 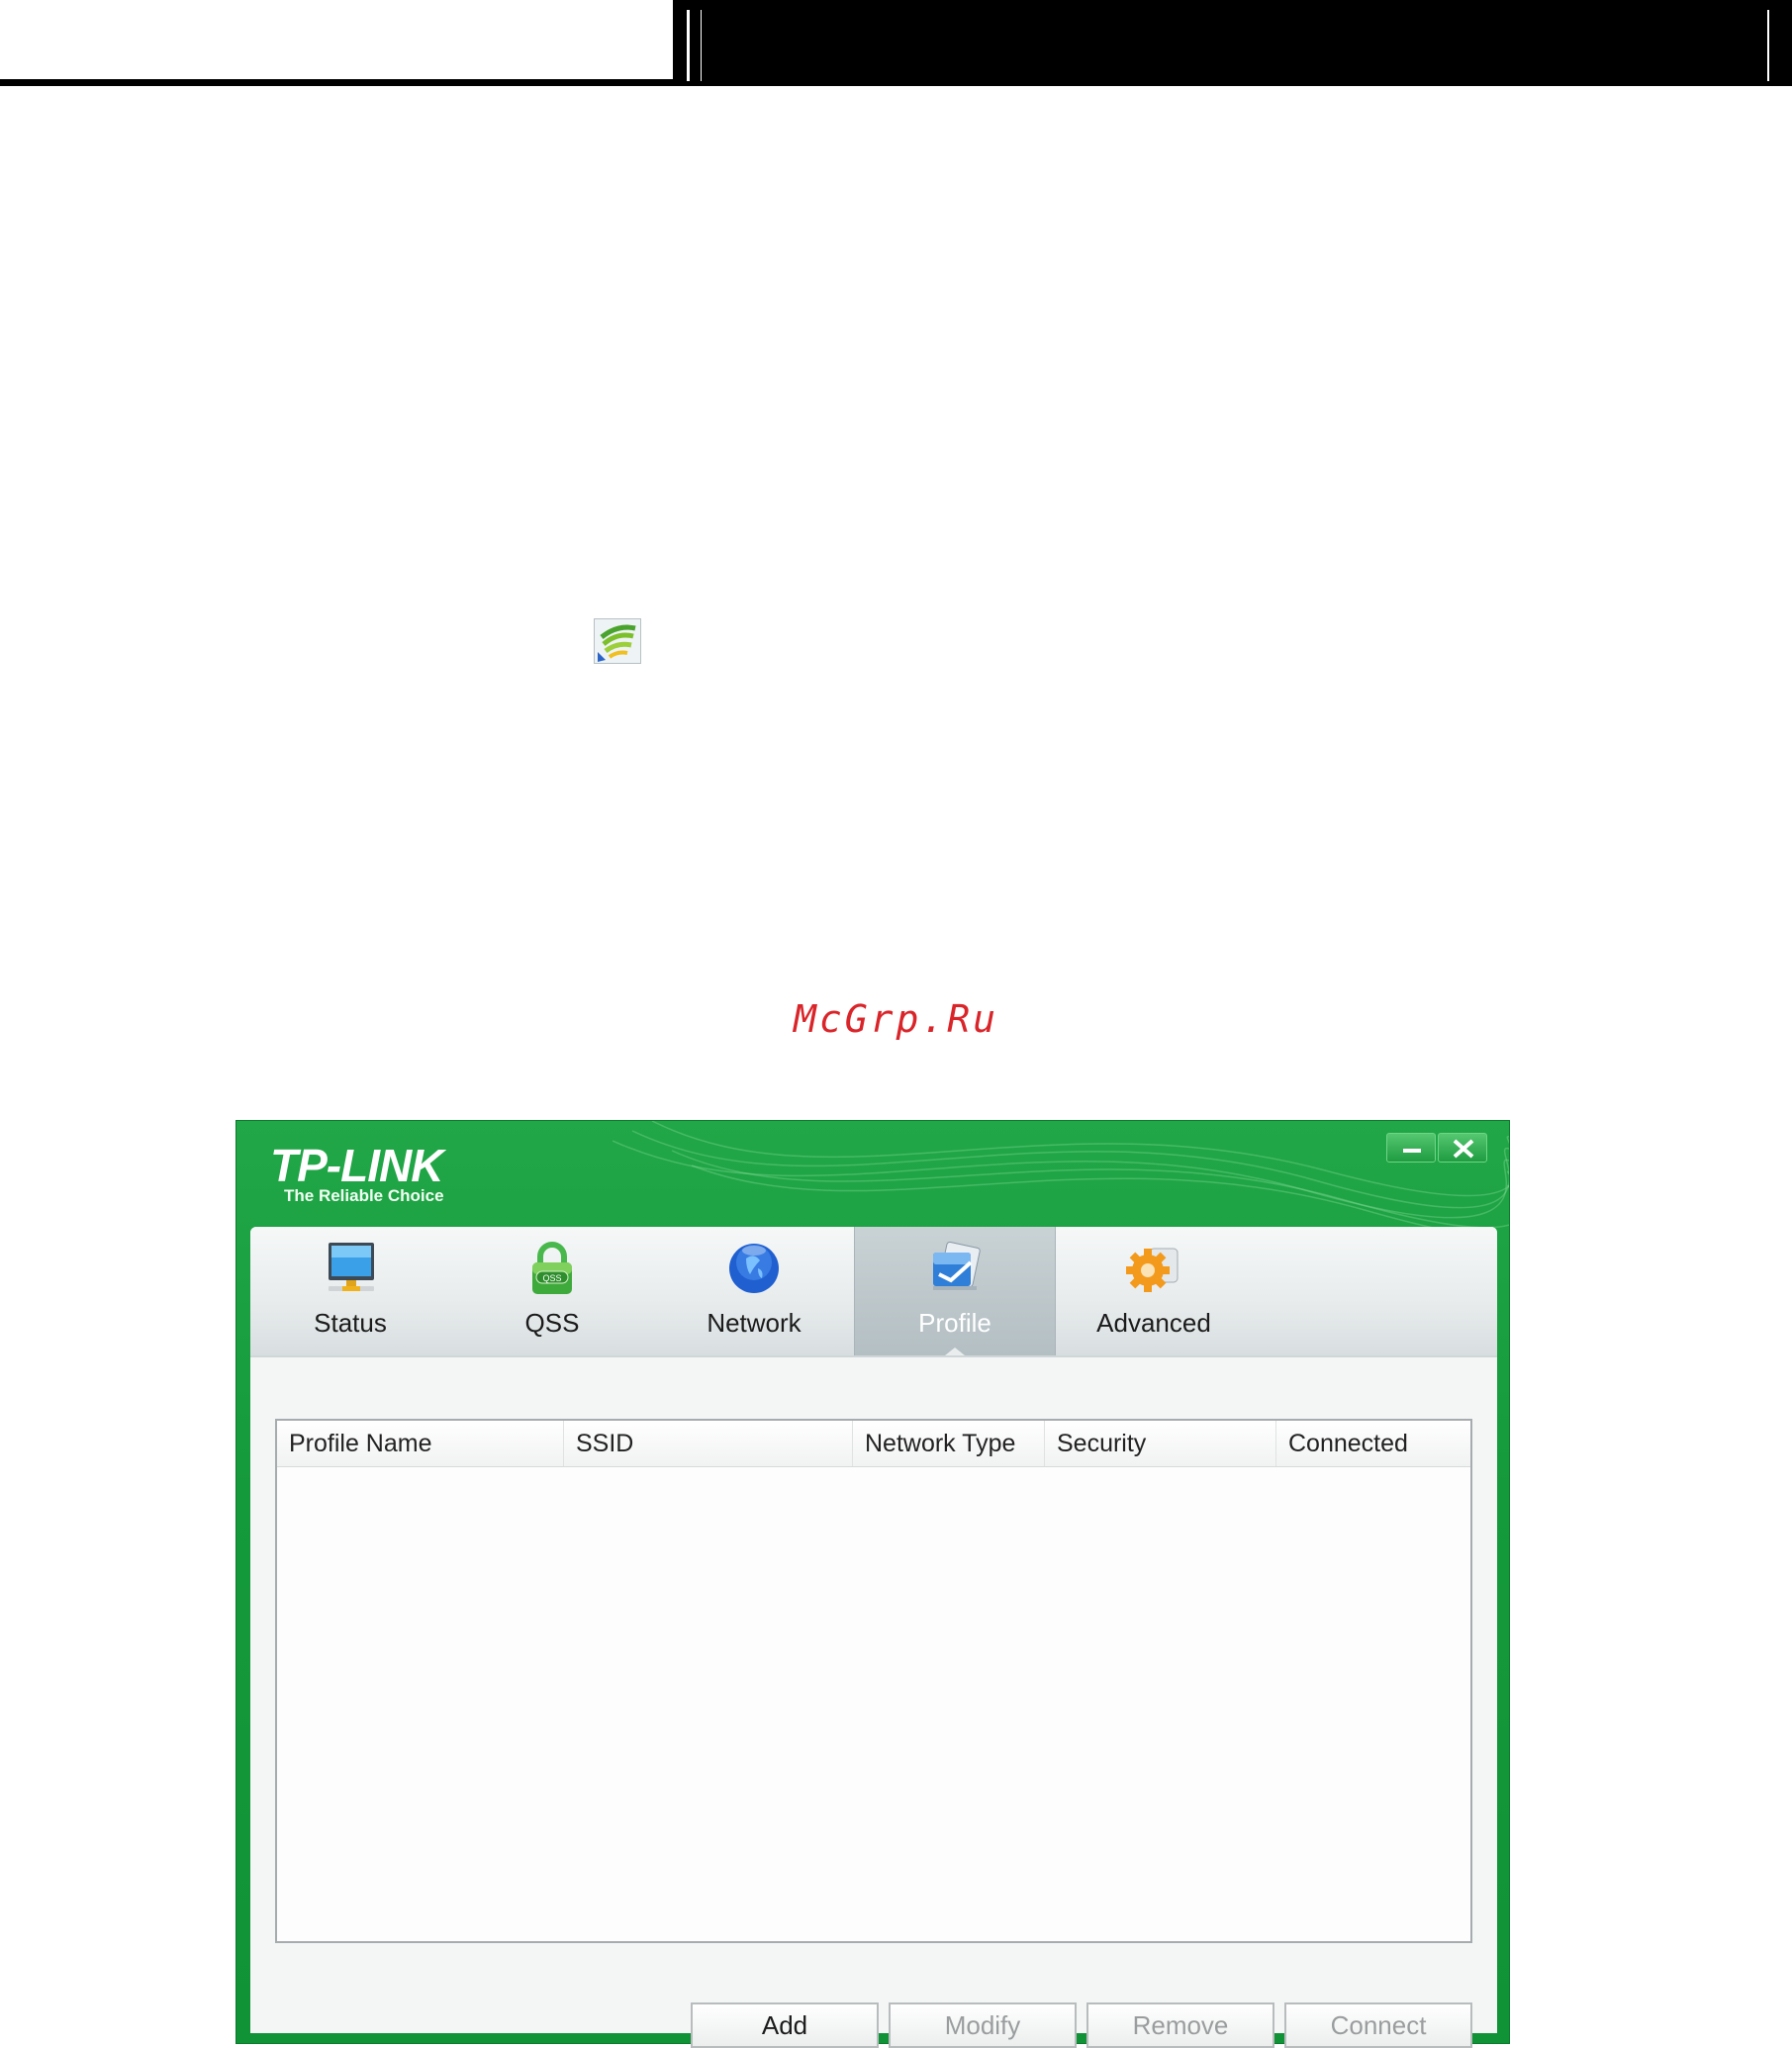 I want to click on column-security: Security, so click(x=1160, y=1443).